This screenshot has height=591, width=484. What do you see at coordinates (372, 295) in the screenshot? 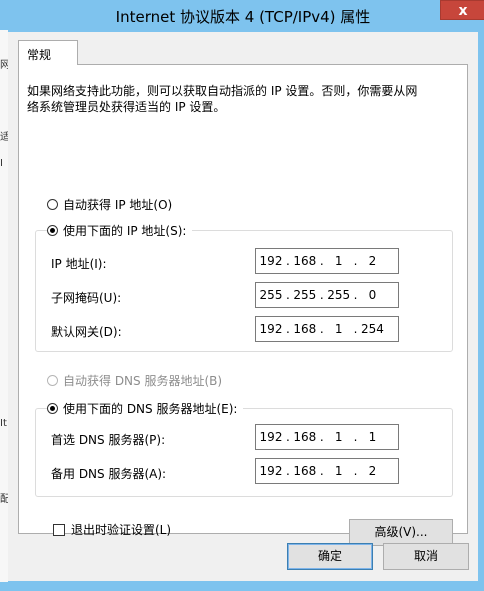
I see `octet: 0` at bounding box center [372, 295].